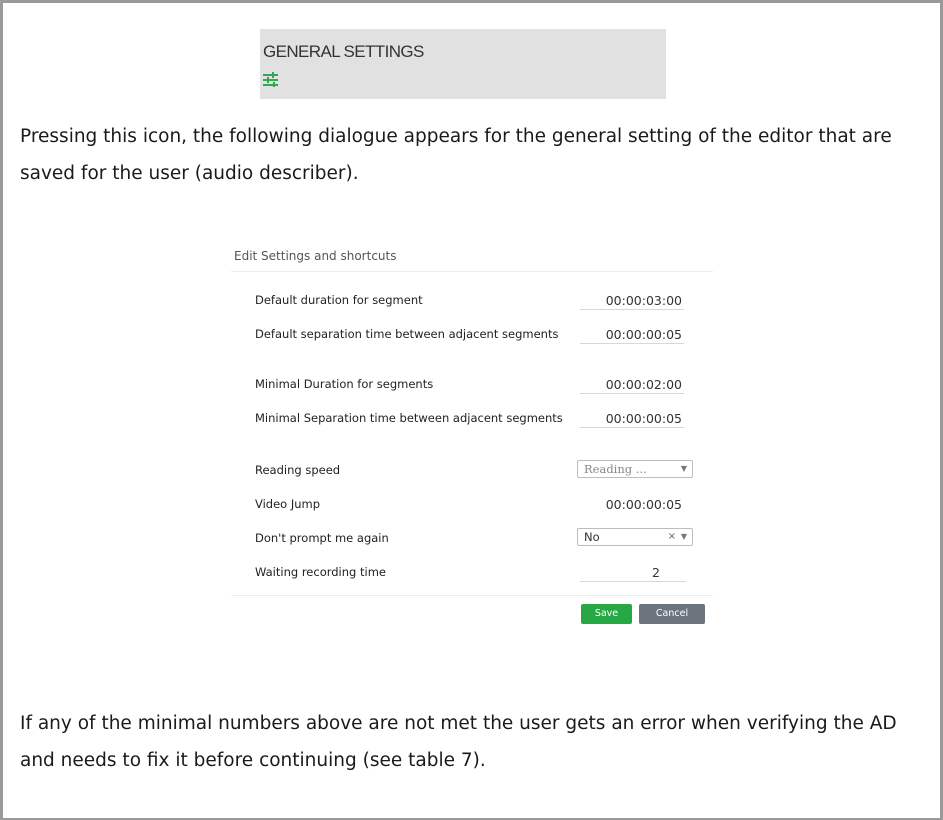 The width and height of the screenshot is (943, 820). What do you see at coordinates (606, 614) in the screenshot?
I see `save-button: Save` at bounding box center [606, 614].